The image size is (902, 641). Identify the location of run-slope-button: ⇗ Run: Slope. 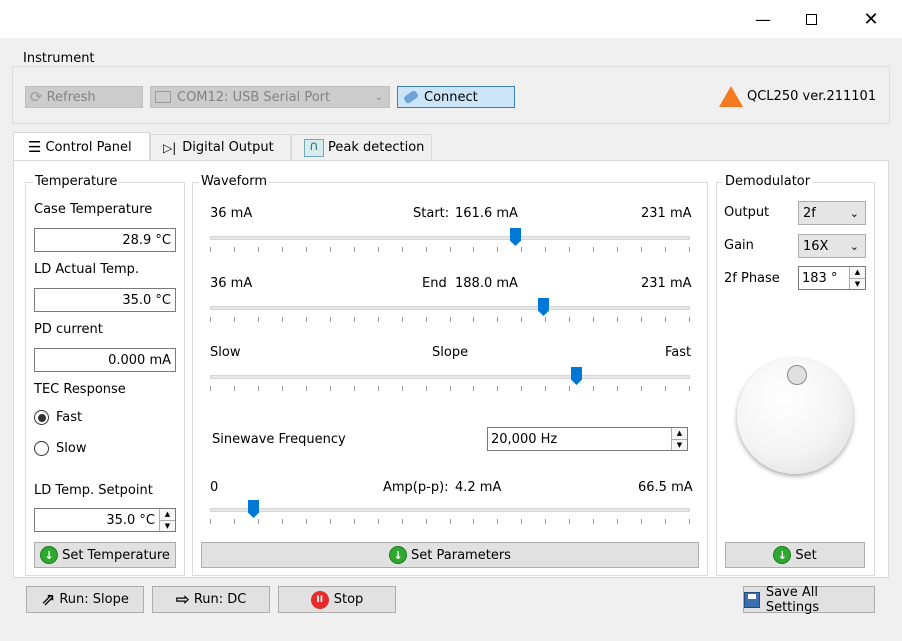
(85, 599).